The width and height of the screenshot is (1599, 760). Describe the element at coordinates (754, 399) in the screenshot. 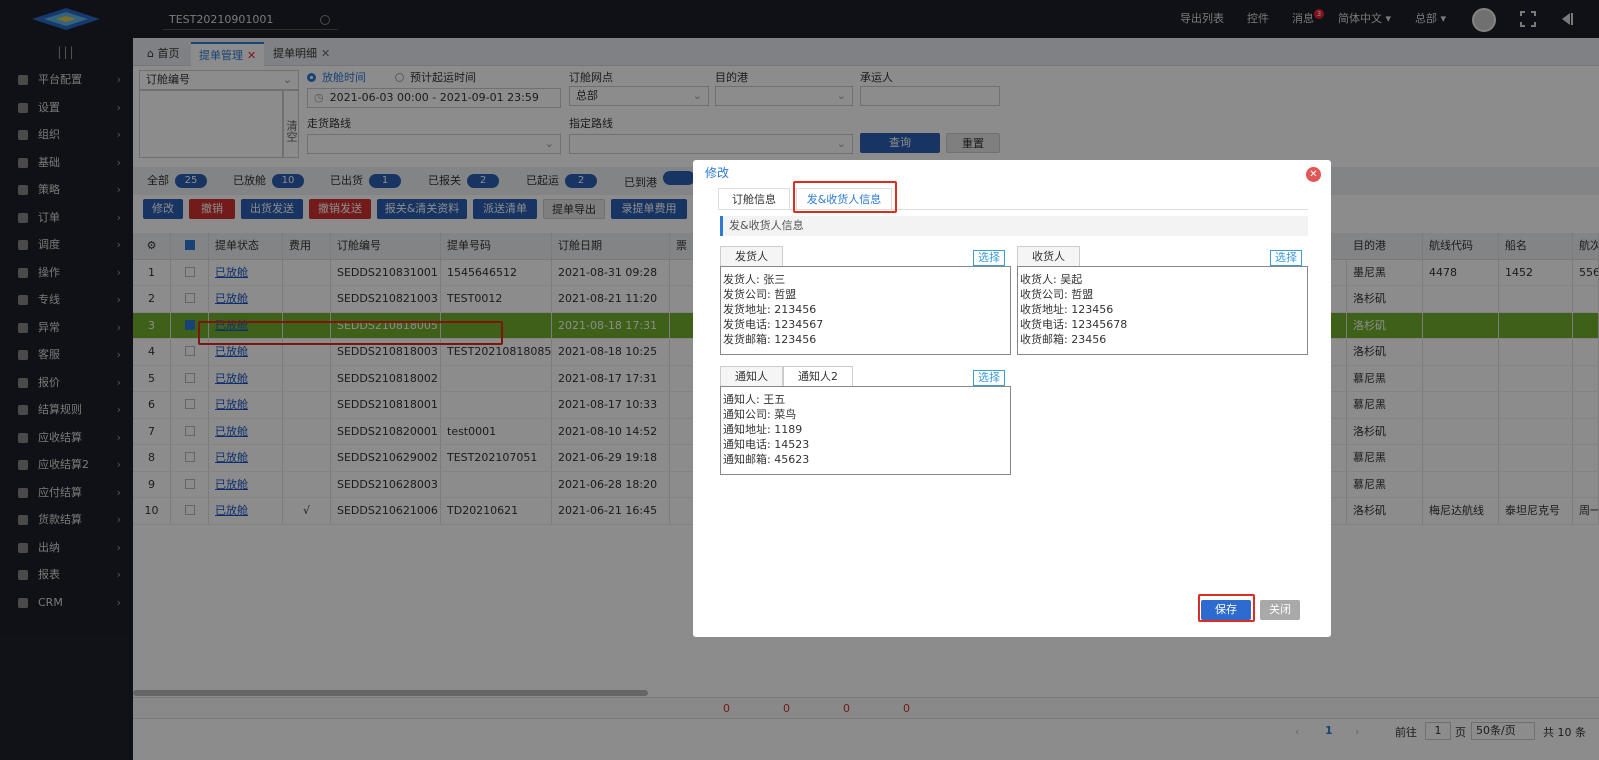

I see `notify-line: 通知人: 王五` at that location.